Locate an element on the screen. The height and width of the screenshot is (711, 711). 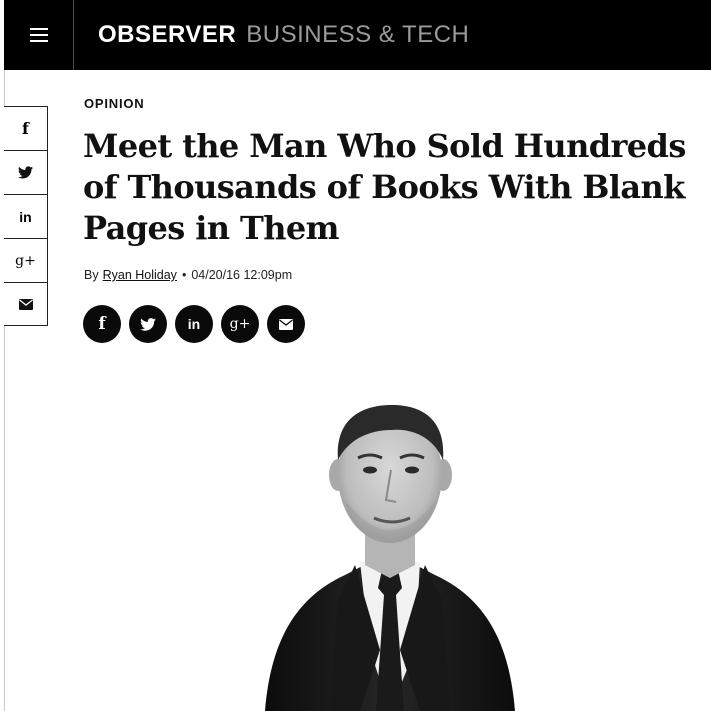
author-link: Ryan Holiday is located at coordinates (140, 275).